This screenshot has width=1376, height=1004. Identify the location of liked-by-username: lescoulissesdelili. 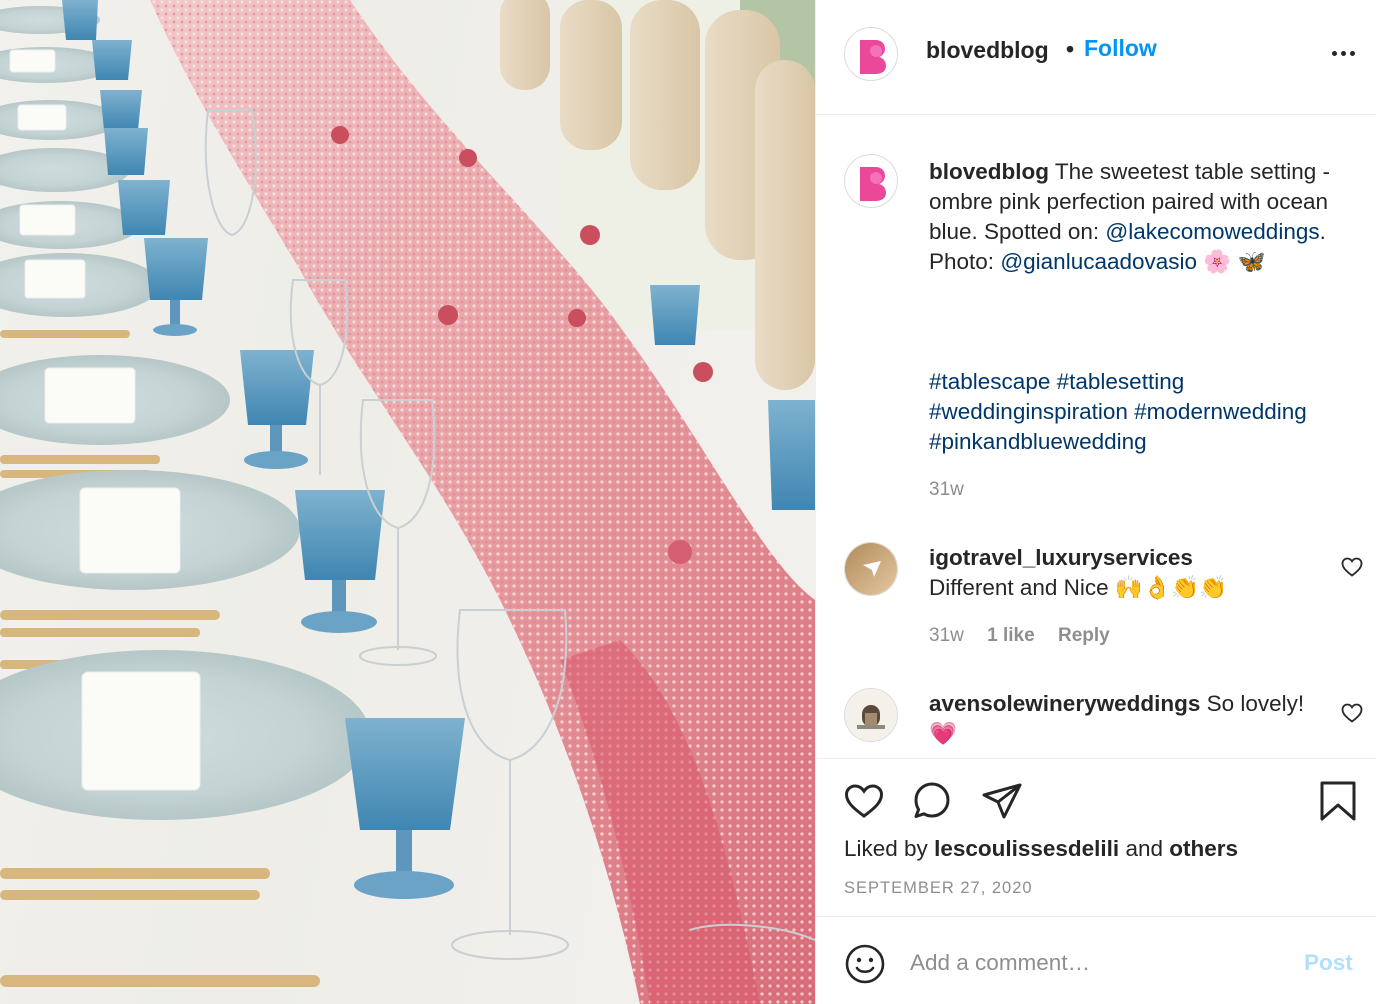
(1026, 848).